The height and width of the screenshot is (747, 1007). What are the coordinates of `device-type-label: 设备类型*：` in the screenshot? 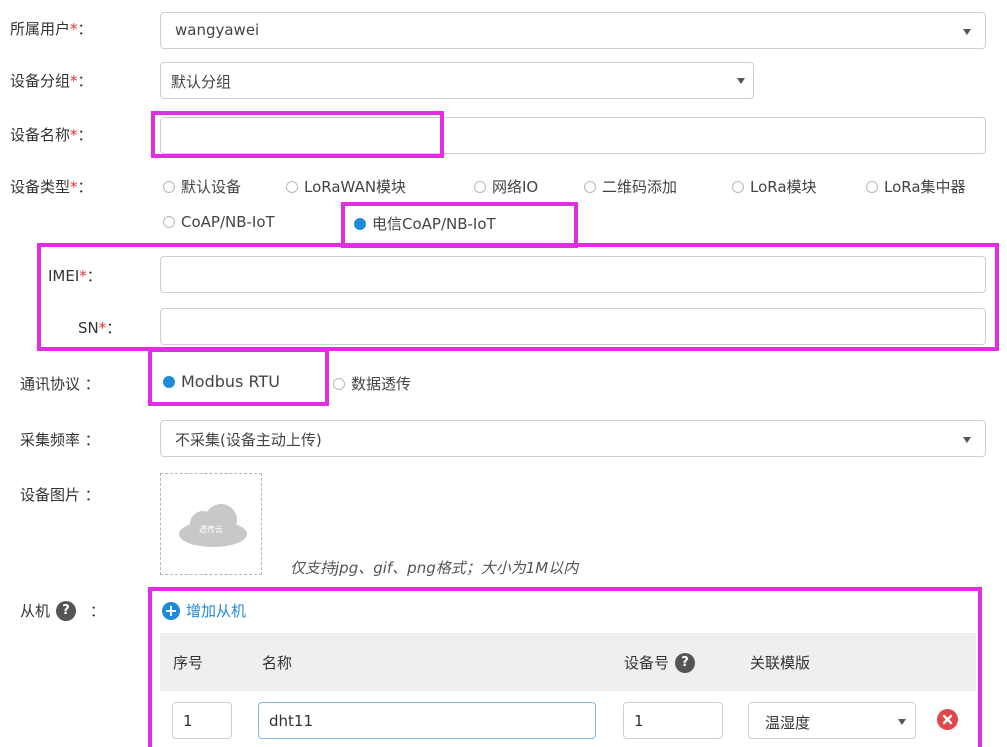 It's located at (51, 187).